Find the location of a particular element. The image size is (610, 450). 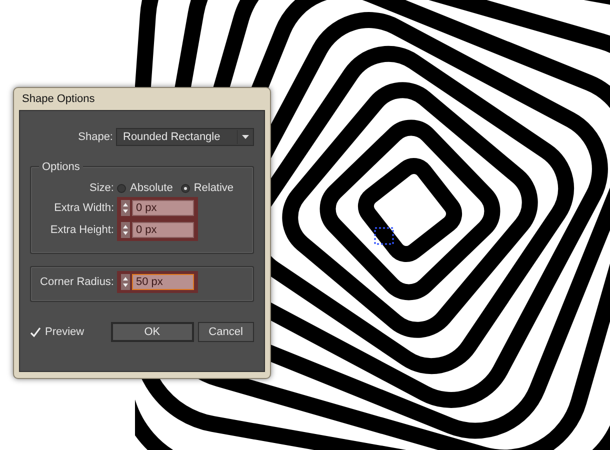

group-label: Options is located at coordinates (61, 167).